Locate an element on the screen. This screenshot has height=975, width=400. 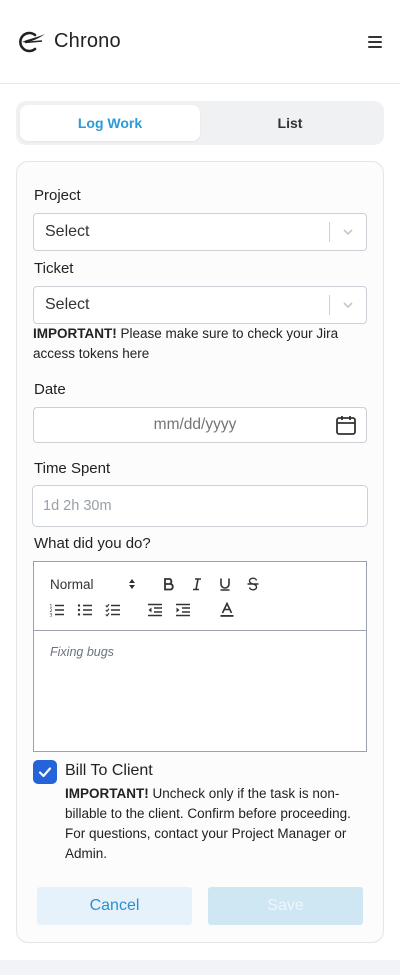
format-select-value: Normal is located at coordinates (72, 584).